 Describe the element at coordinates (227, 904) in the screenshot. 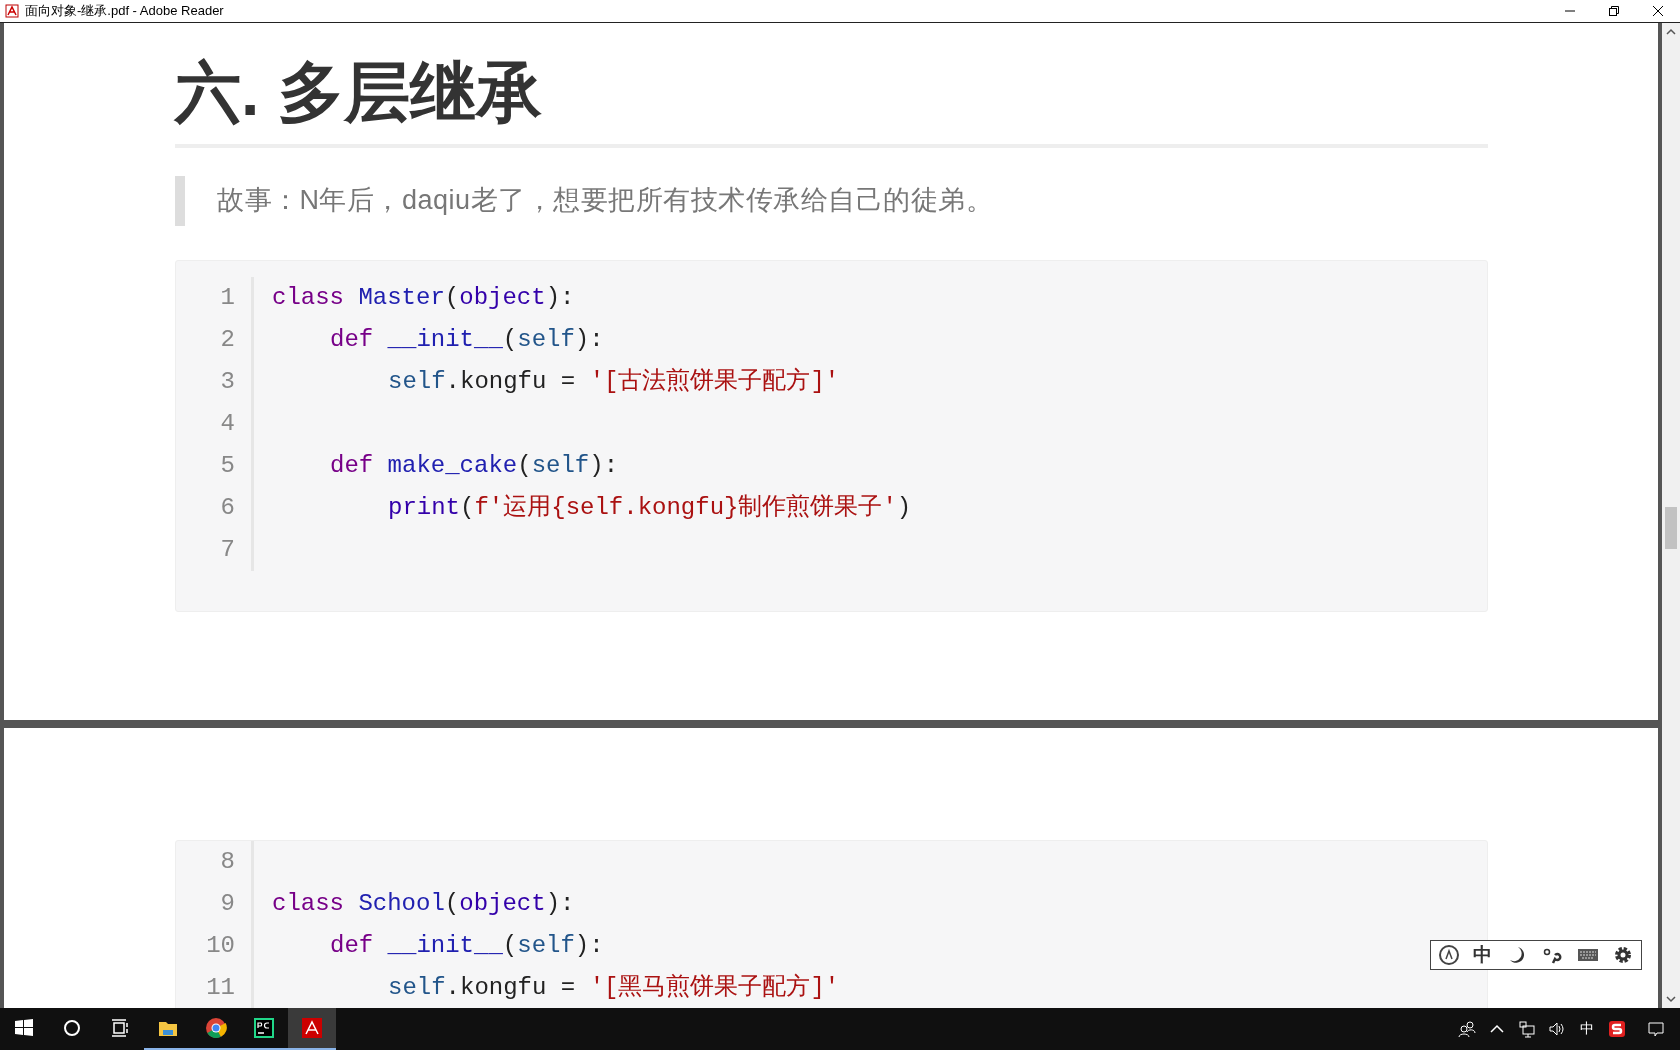

I see `line-number: 9` at that location.